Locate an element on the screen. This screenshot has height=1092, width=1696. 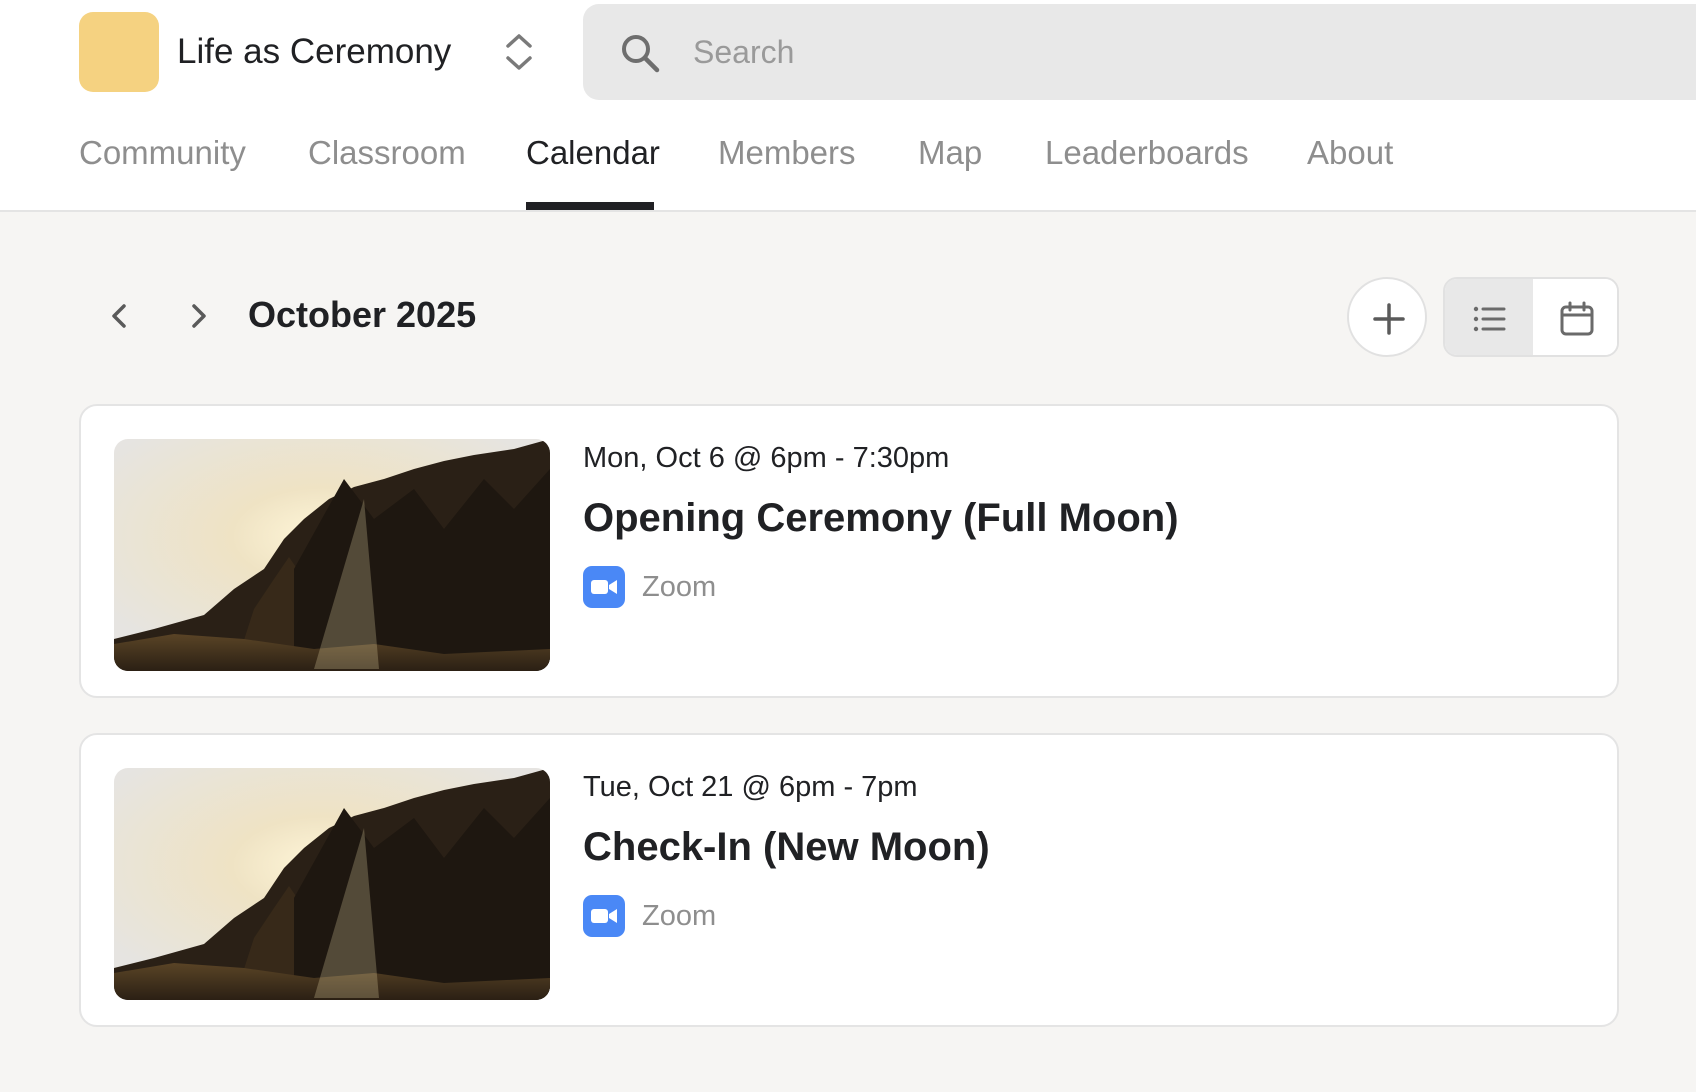
add-event-button is located at coordinates (1387, 317).